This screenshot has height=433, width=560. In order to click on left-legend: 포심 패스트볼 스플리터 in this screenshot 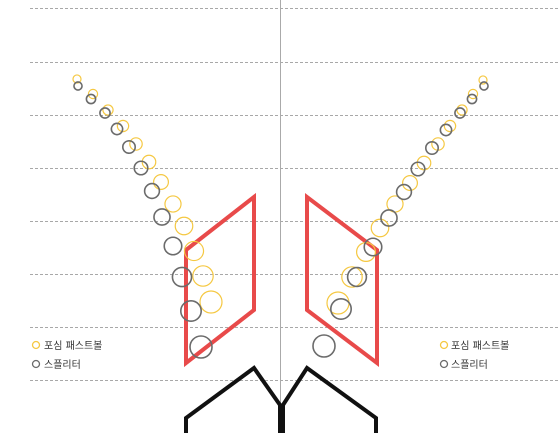, I will do `click(66, 355)`.